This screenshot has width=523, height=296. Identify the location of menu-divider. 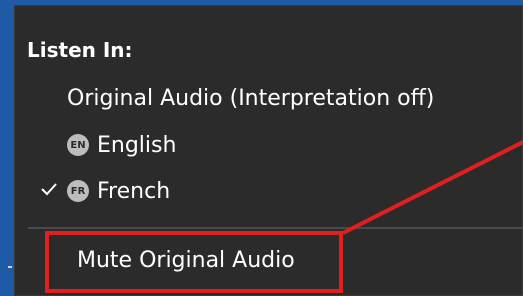
(275, 228).